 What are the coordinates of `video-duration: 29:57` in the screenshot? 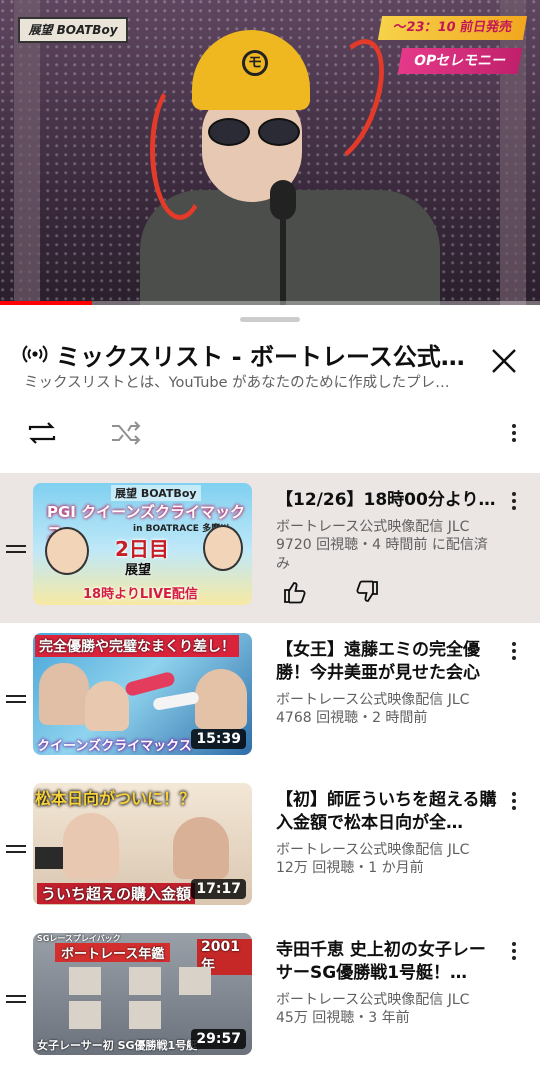 It's located at (218, 1039).